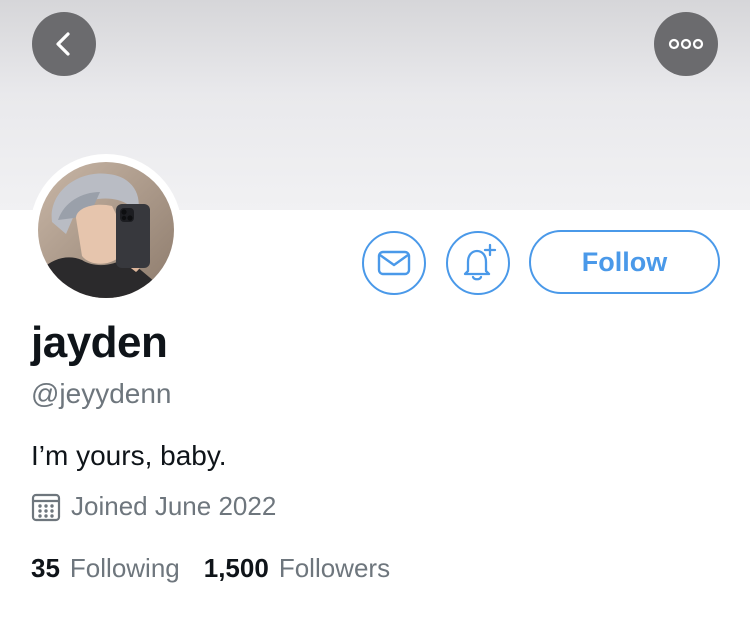  I want to click on follow-button: Follow, so click(624, 262).